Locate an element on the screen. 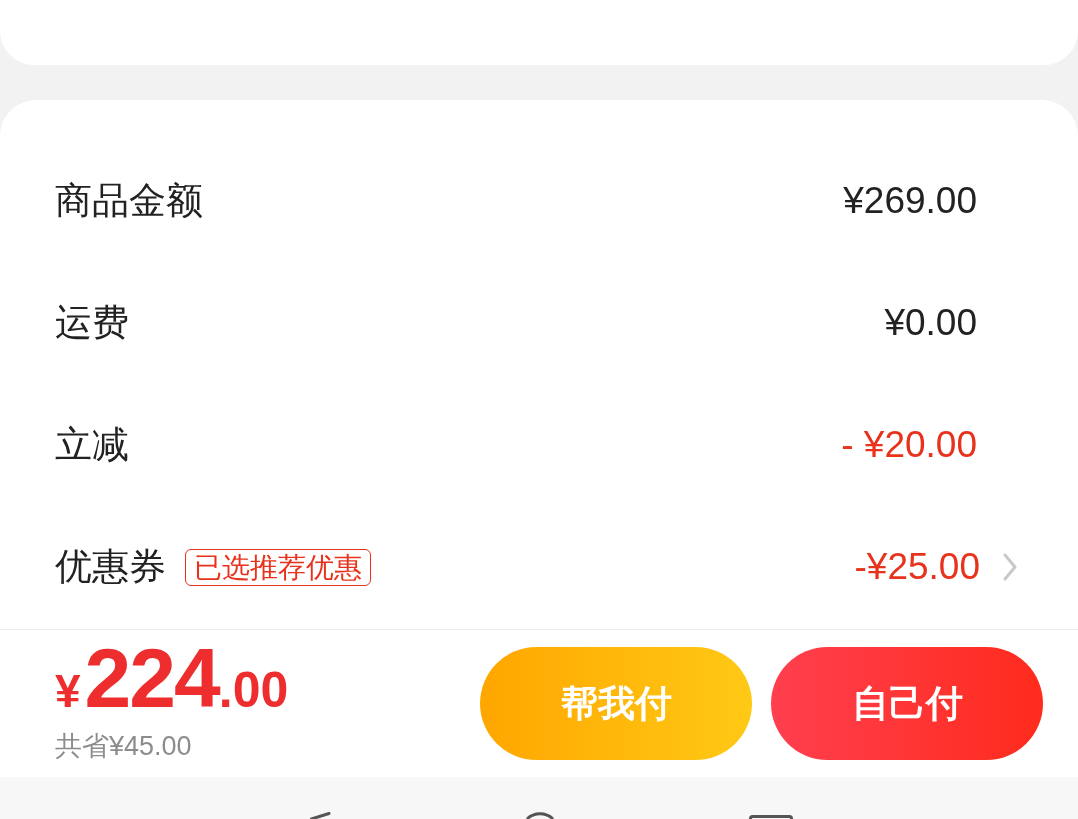 The height and width of the screenshot is (819, 1078). amount-value: ¥0.00 is located at coordinates (930, 322).